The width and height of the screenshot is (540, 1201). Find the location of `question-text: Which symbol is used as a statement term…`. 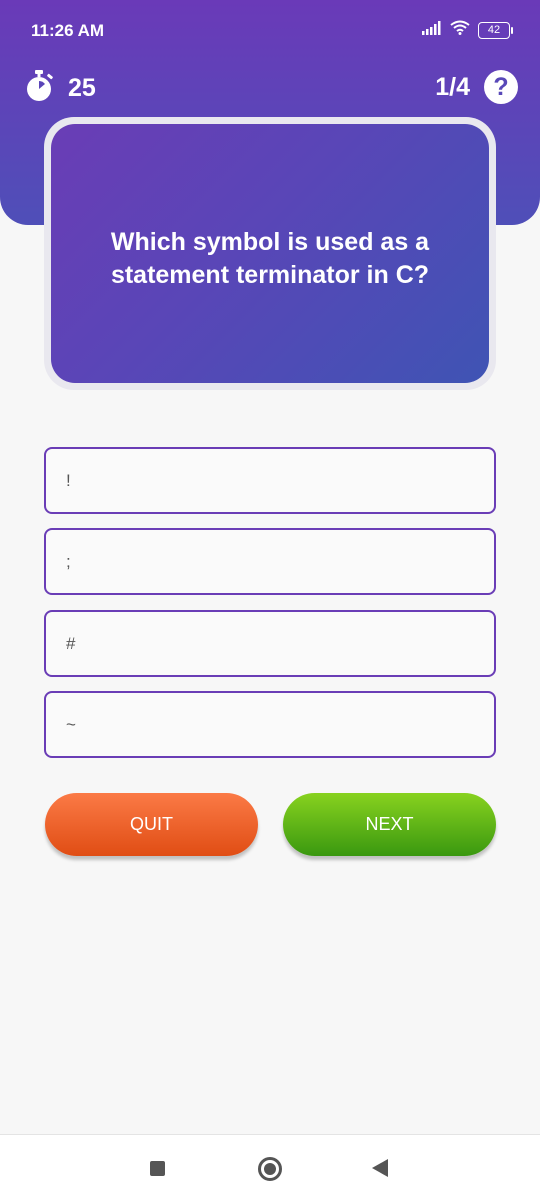

question-text: Which symbol is used as a statement term… is located at coordinates (270, 258).